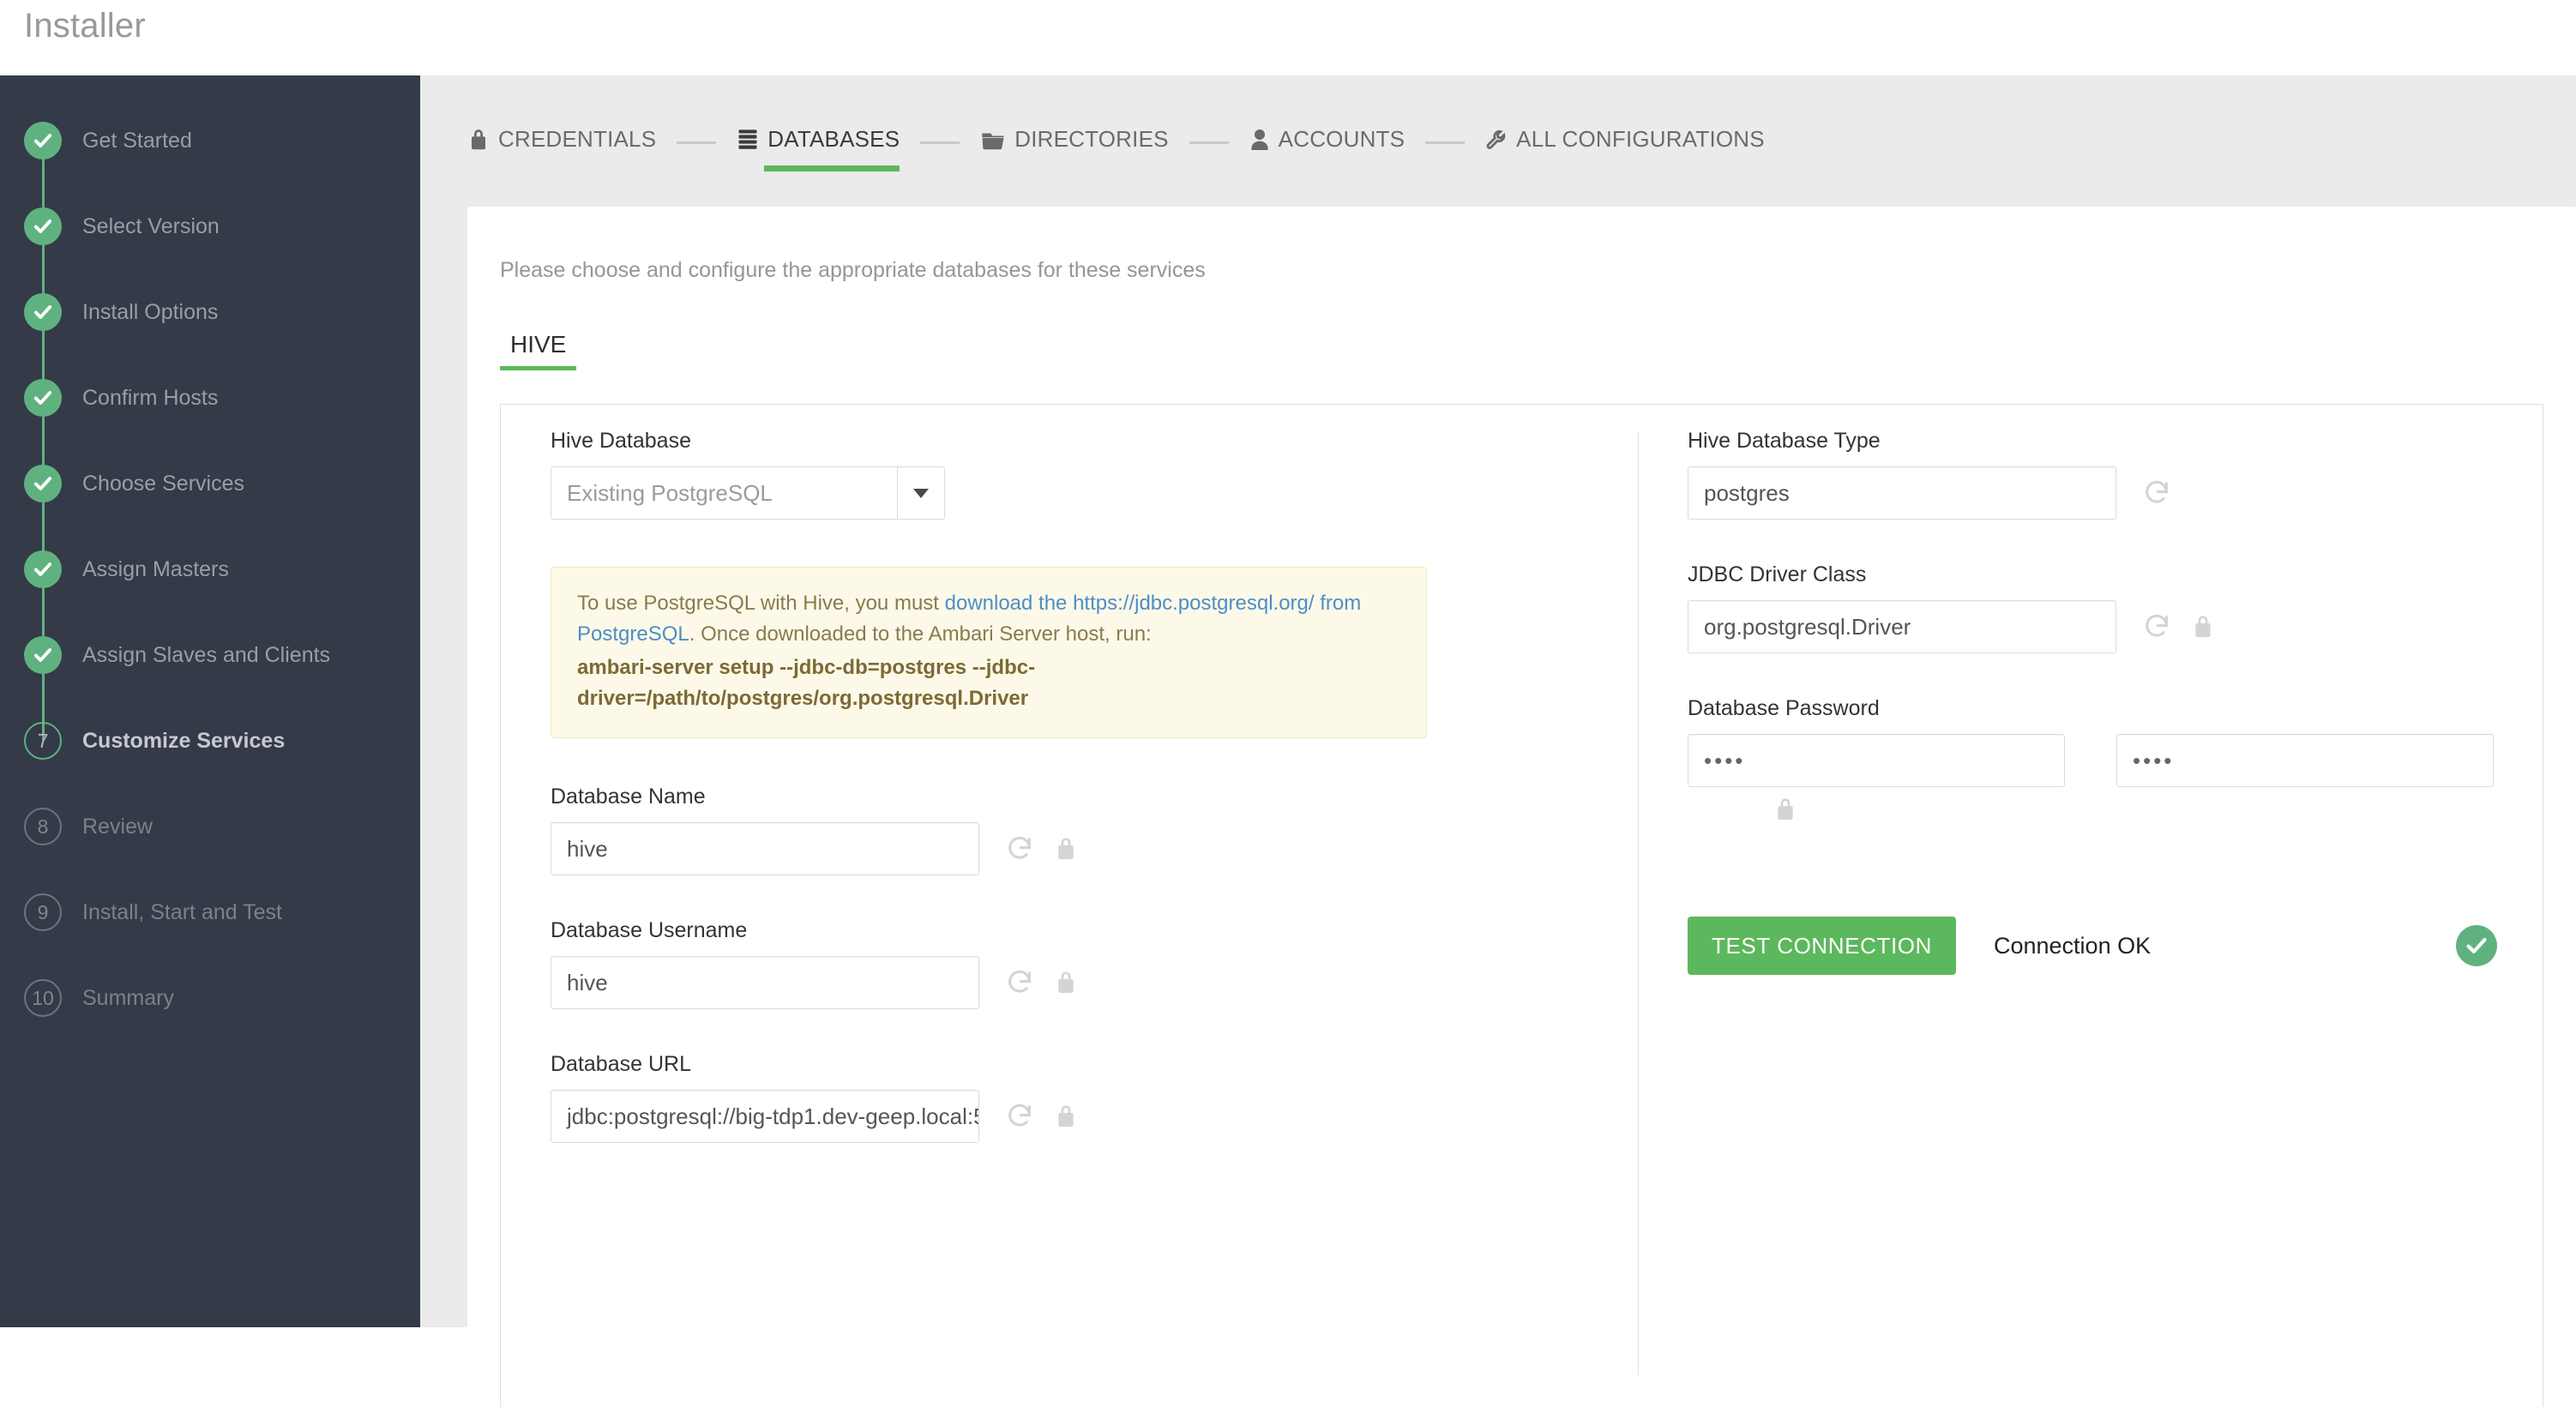 The width and height of the screenshot is (2576, 1407). I want to click on wizard-step-install-start-and-test: 9 Install, Start and Test, so click(210, 912).